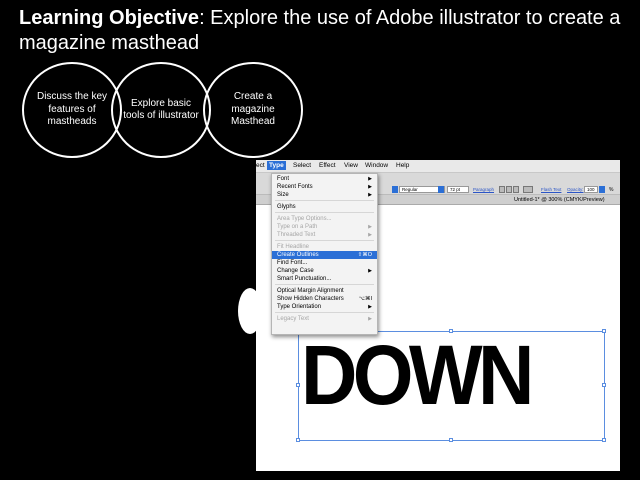 The width and height of the screenshot is (640, 480). Describe the element at coordinates (298, 255) in the screenshot. I see `type-menu-item-label: Create Outlines` at that location.